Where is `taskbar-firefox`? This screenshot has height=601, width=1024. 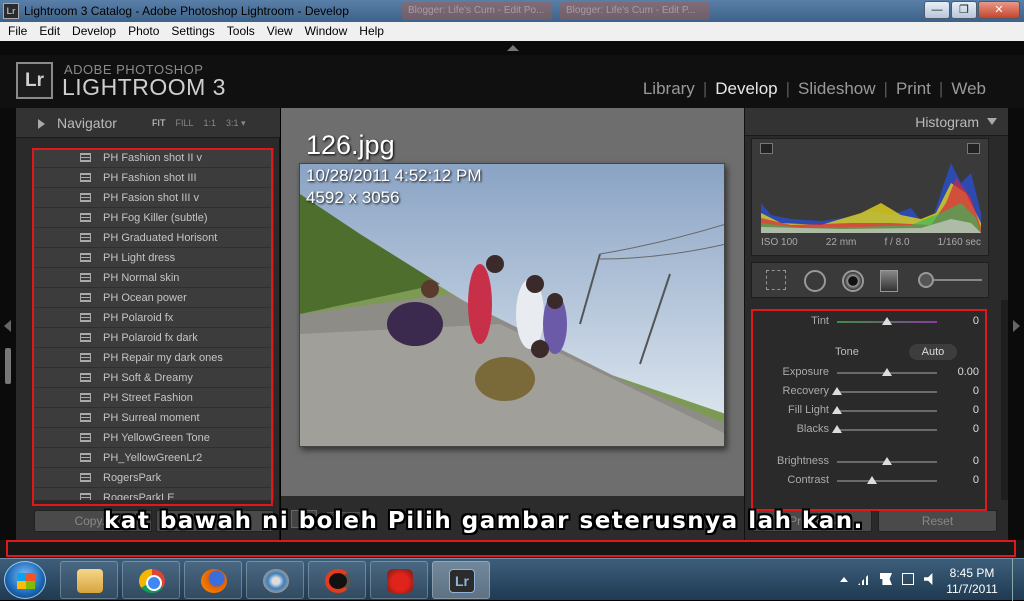
taskbar-firefox is located at coordinates (213, 580).